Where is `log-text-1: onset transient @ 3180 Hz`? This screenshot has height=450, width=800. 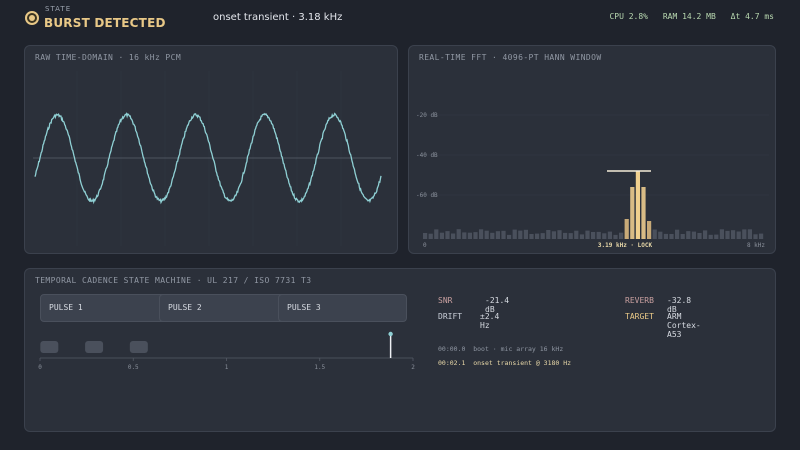 log-text-1: onset transient @ 3180 Hz is located at coordinates (522, 363).